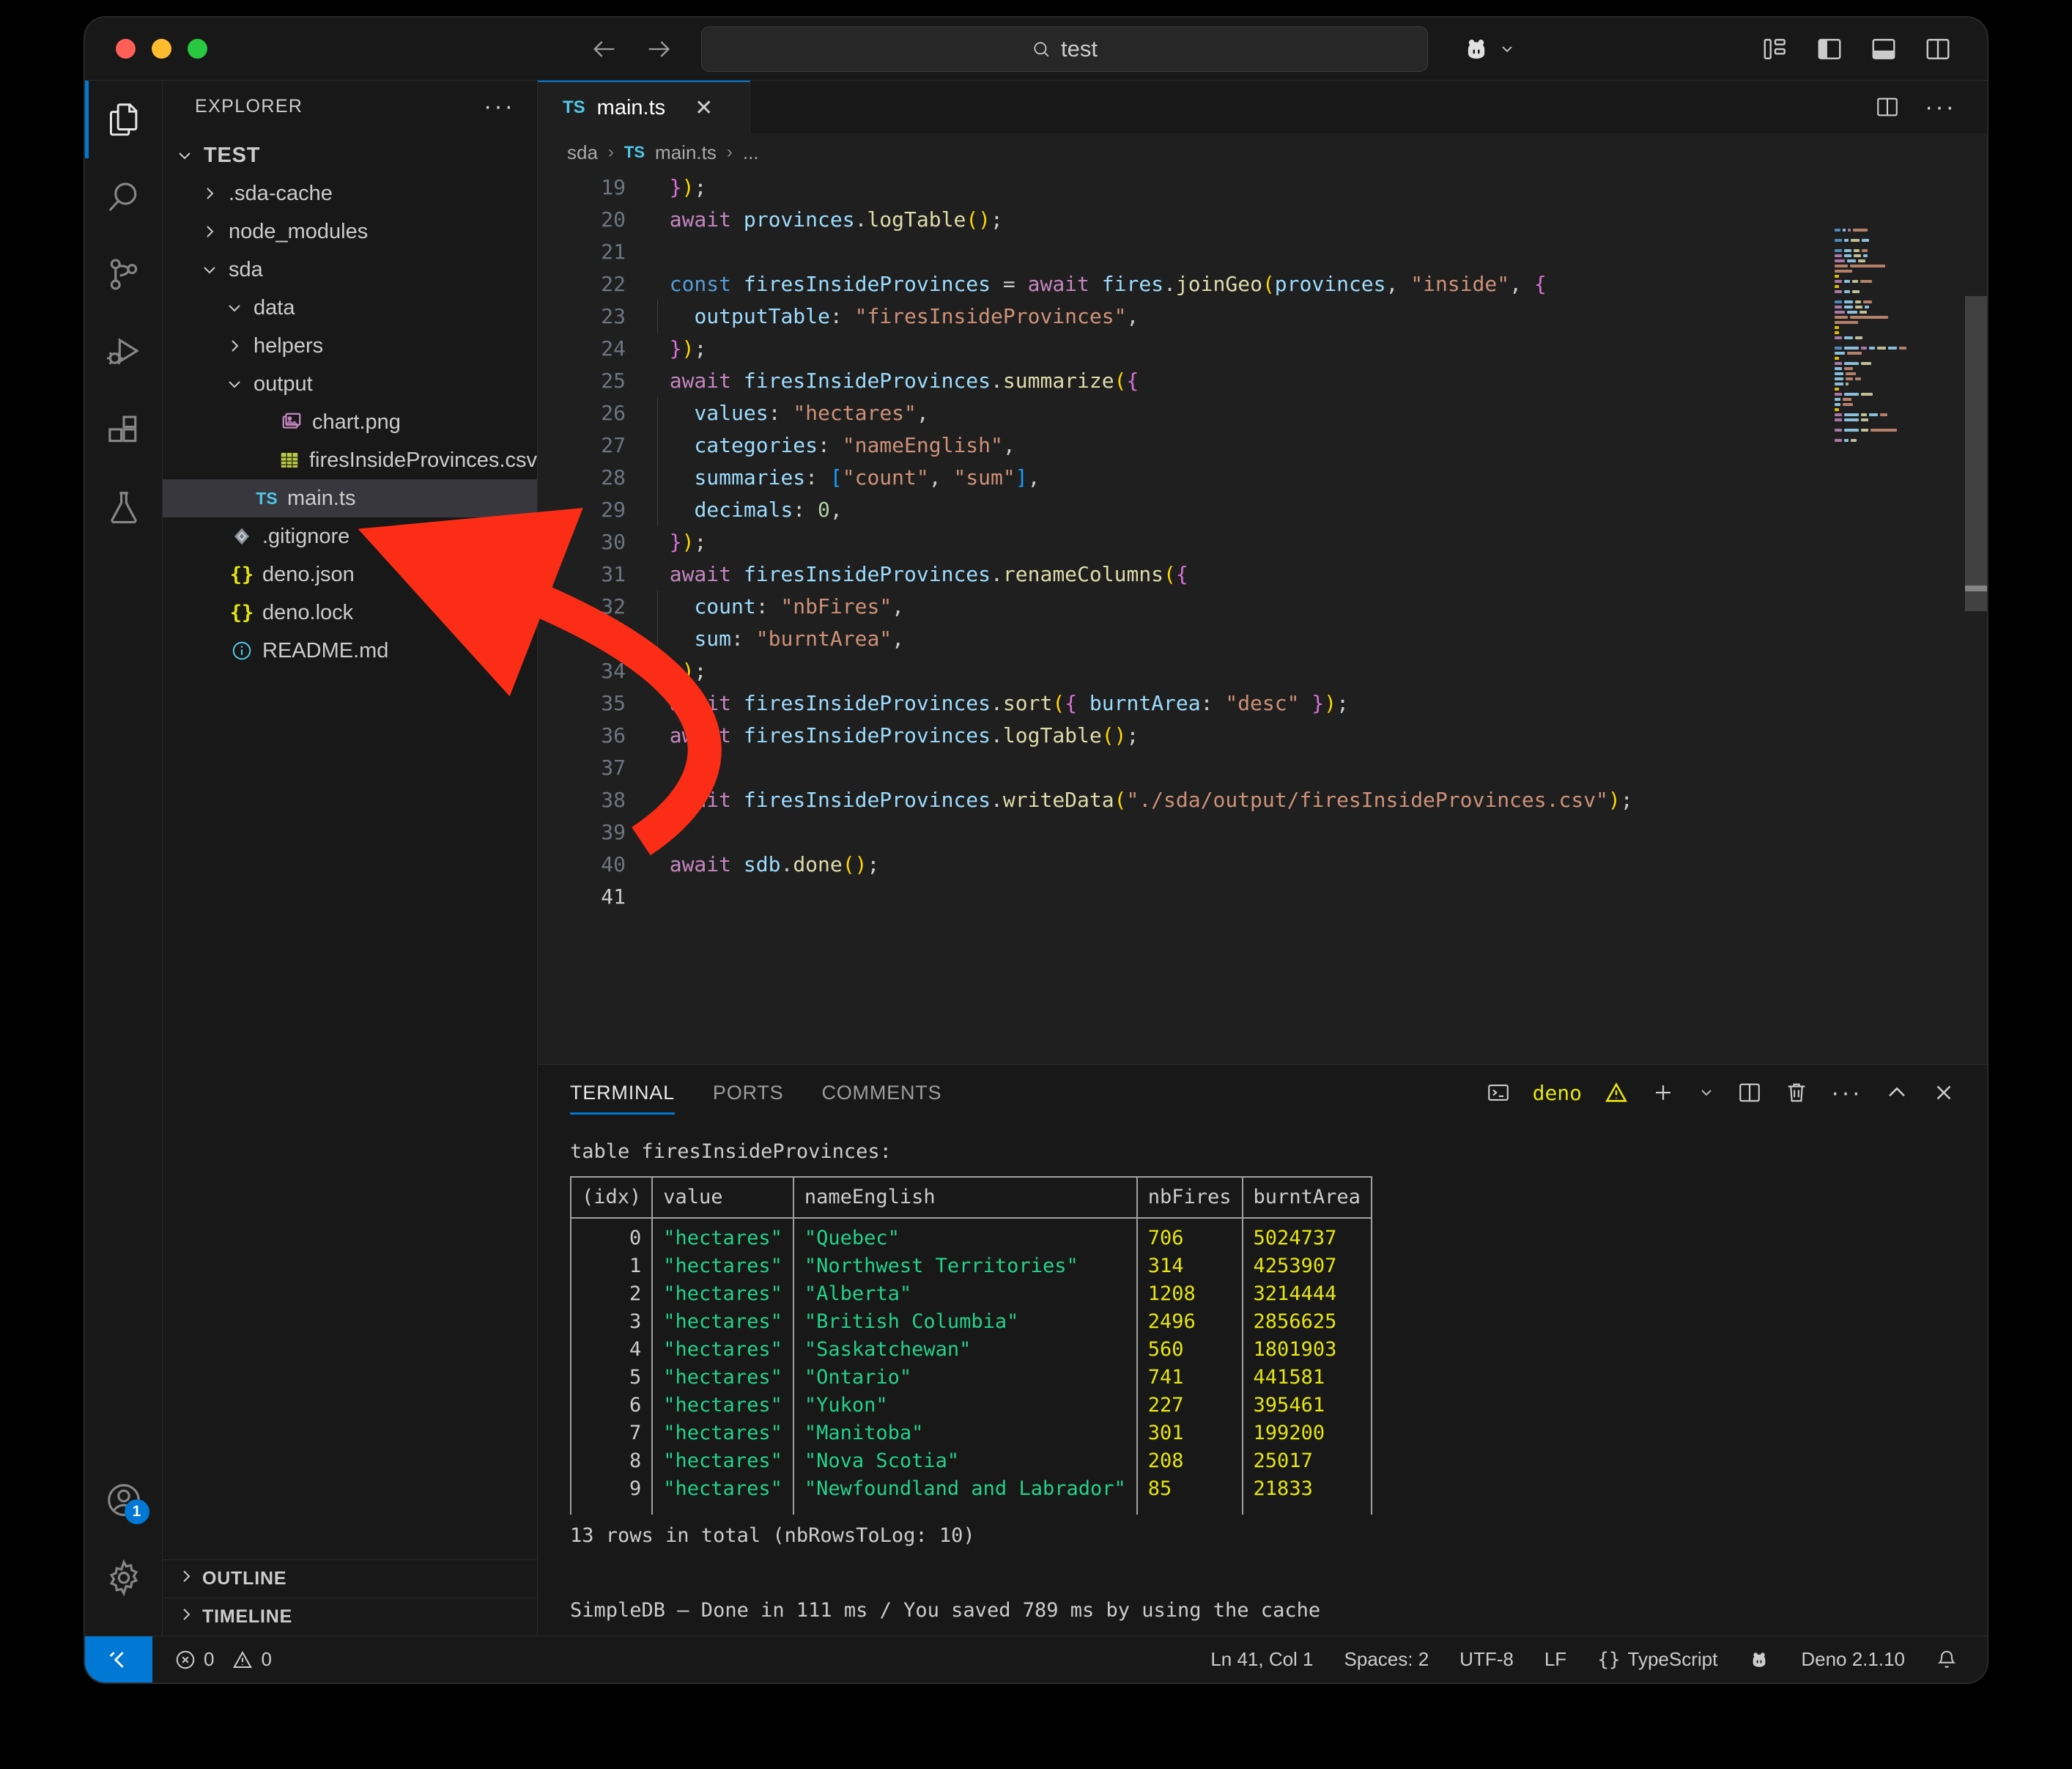  What do you see at coordinates (499, 106) in the screenshot?
I see `explorer-more-actions-icon: ···` at bounding box center [499, 106].